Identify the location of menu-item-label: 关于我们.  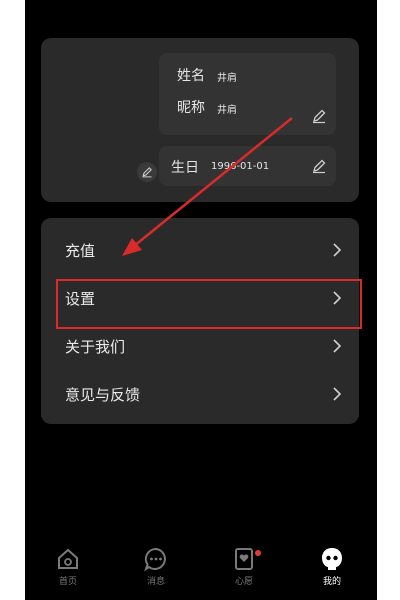
(95, 346).